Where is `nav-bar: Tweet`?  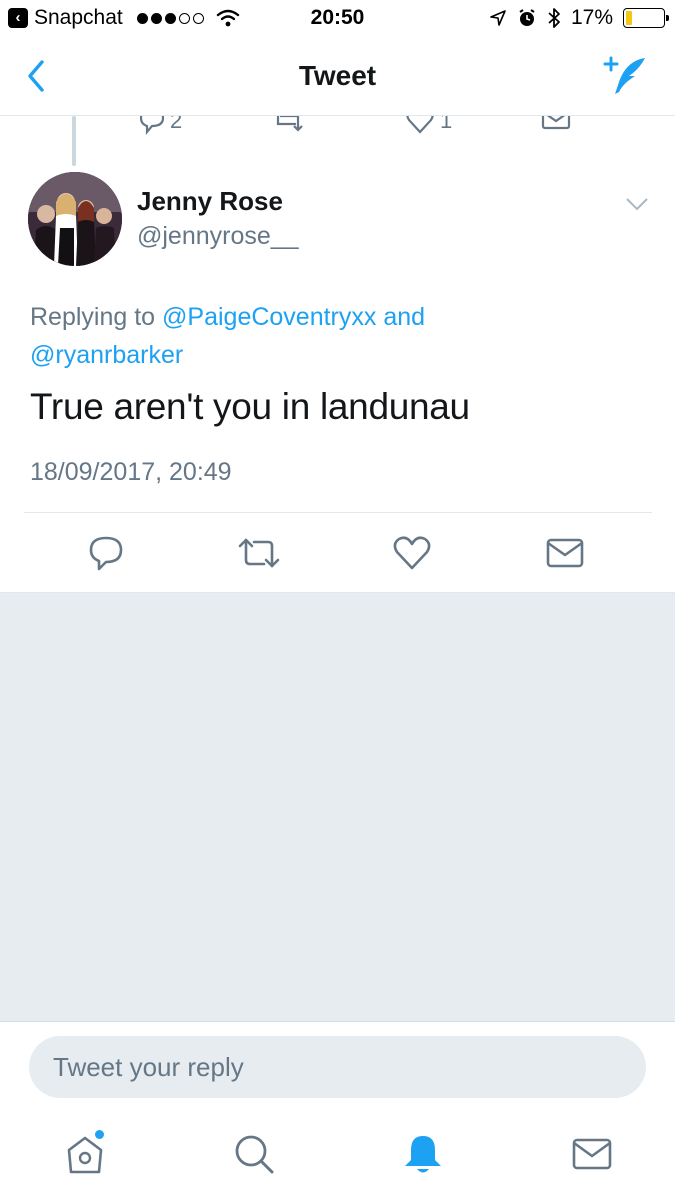
nav-bar: Tweet is located at coordinates (337, 77).